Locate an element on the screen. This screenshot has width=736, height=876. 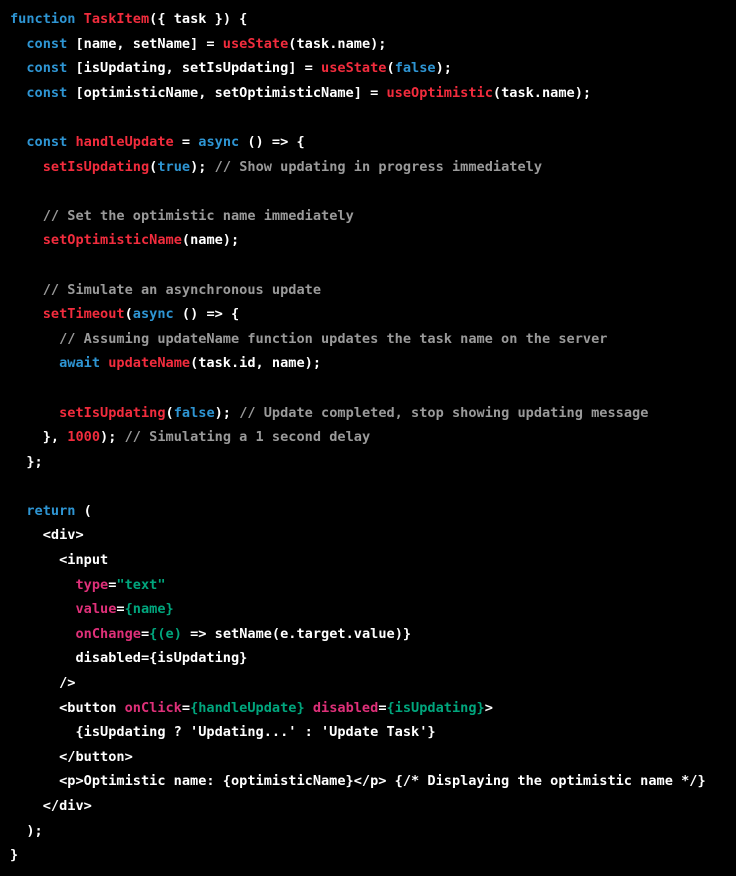
code-token-comment: // Simulate an asynchronous update is located at coordinates (182, 289).